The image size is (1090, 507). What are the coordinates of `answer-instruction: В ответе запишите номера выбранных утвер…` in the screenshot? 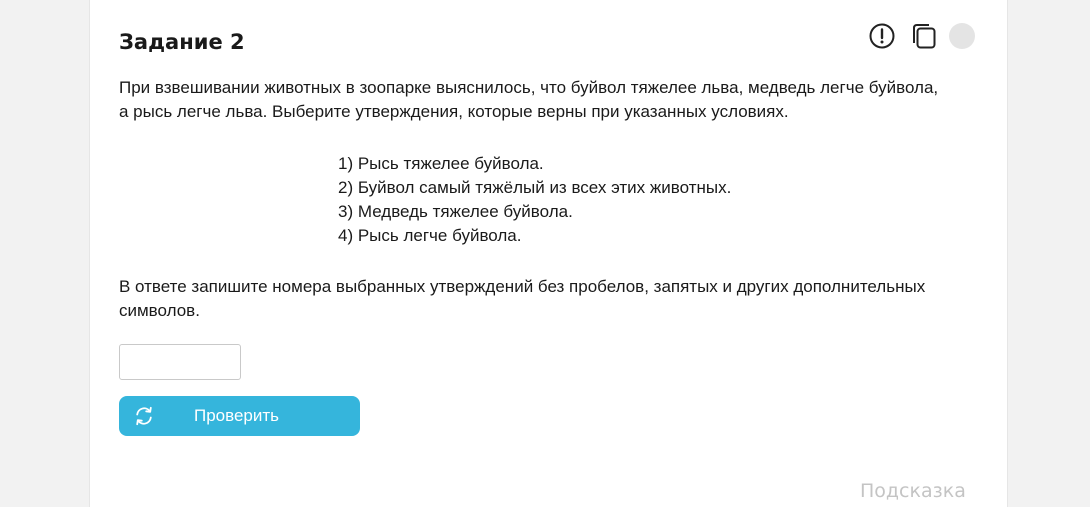 It's located at (522, 298).